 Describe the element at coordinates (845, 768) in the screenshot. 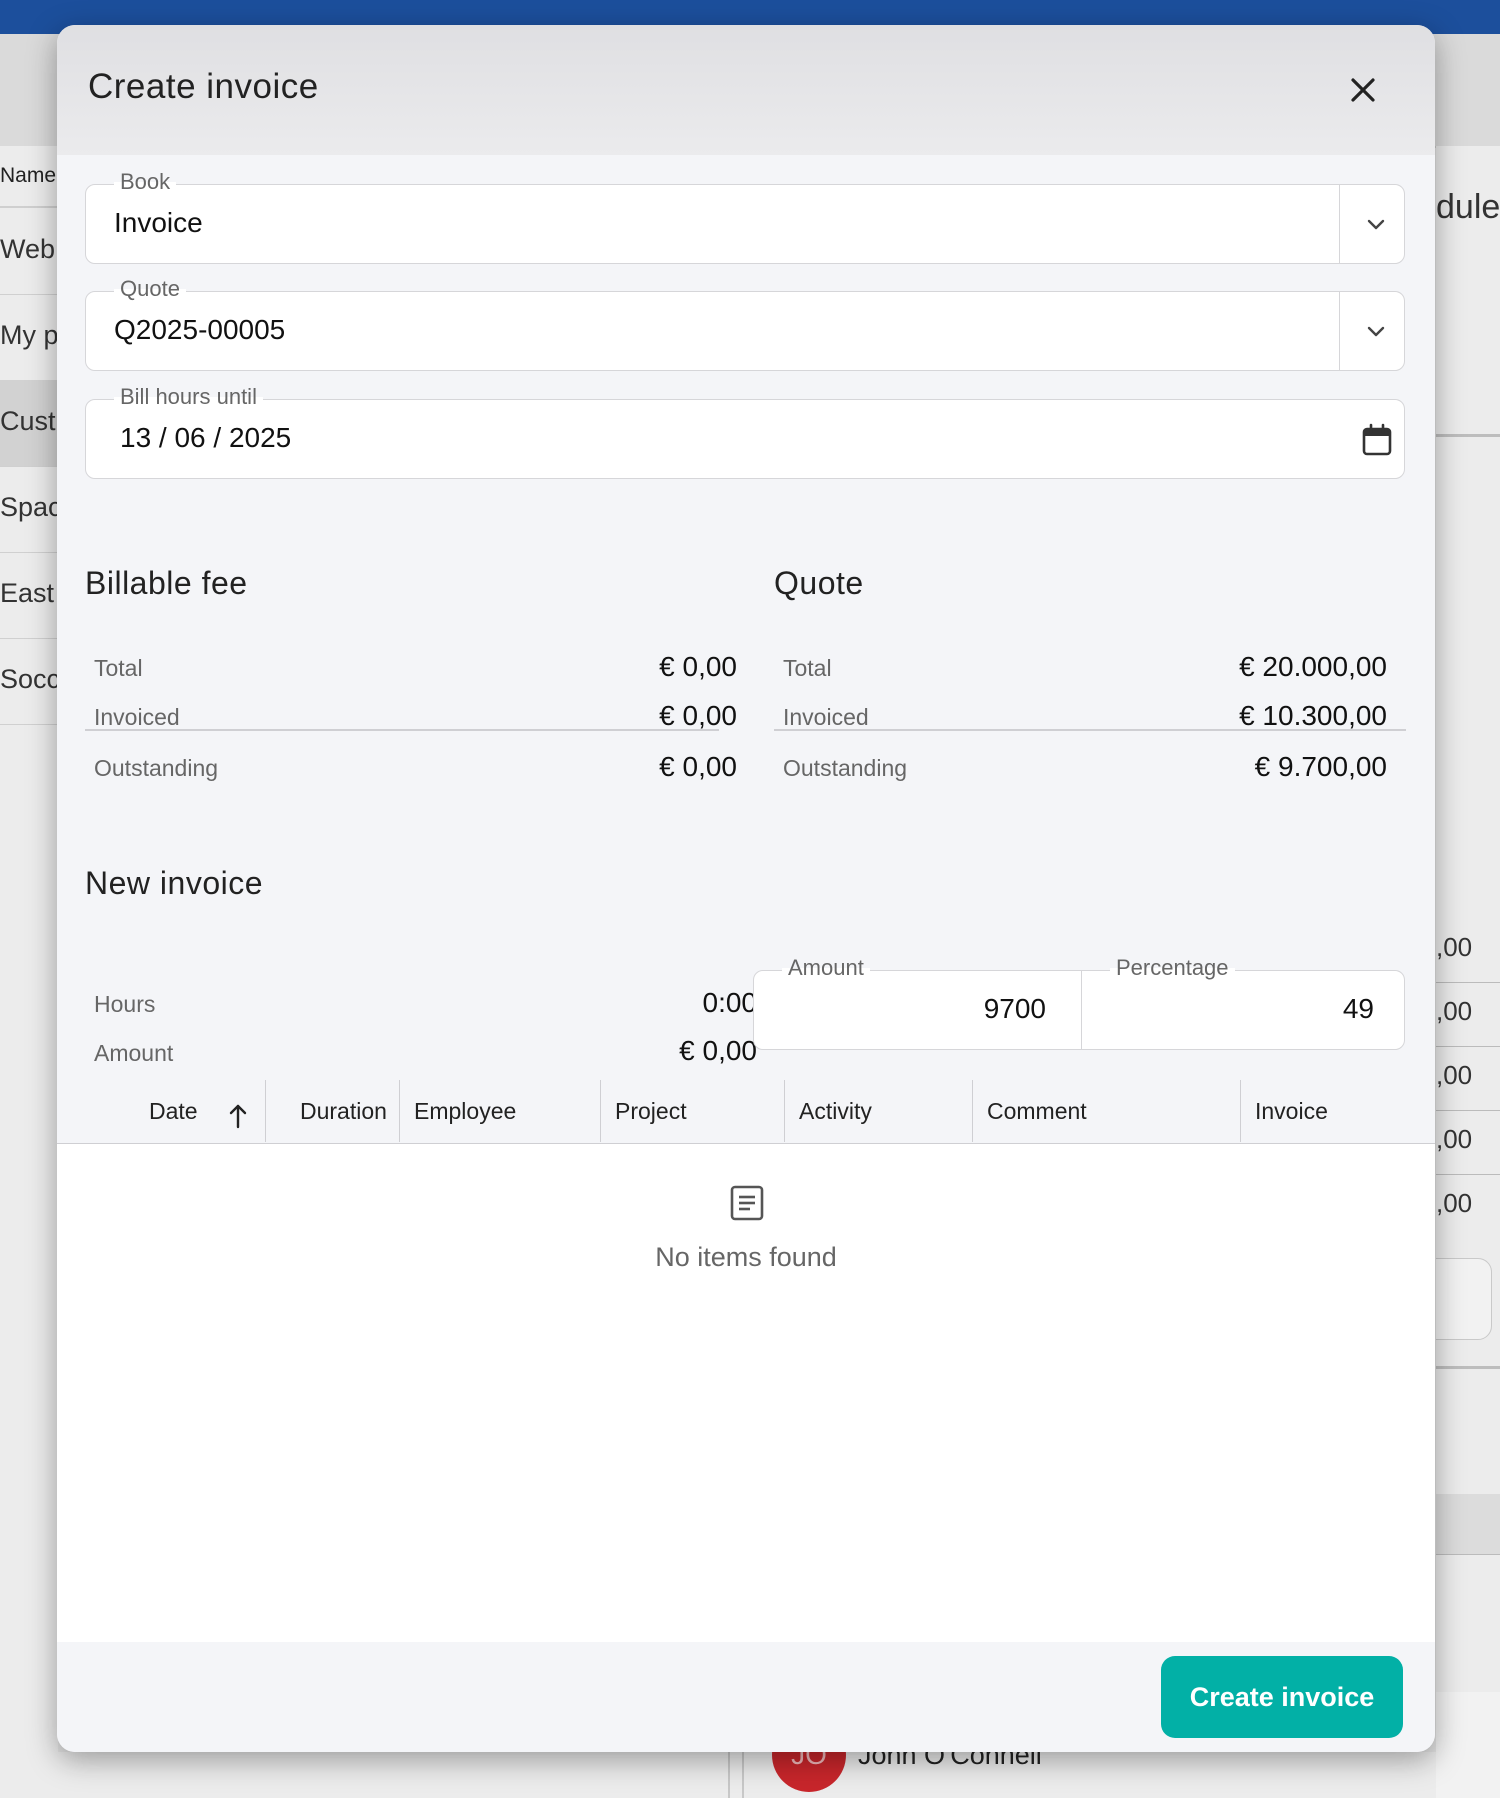

I see `quote-outstanding-label: Outstanding` at that location.